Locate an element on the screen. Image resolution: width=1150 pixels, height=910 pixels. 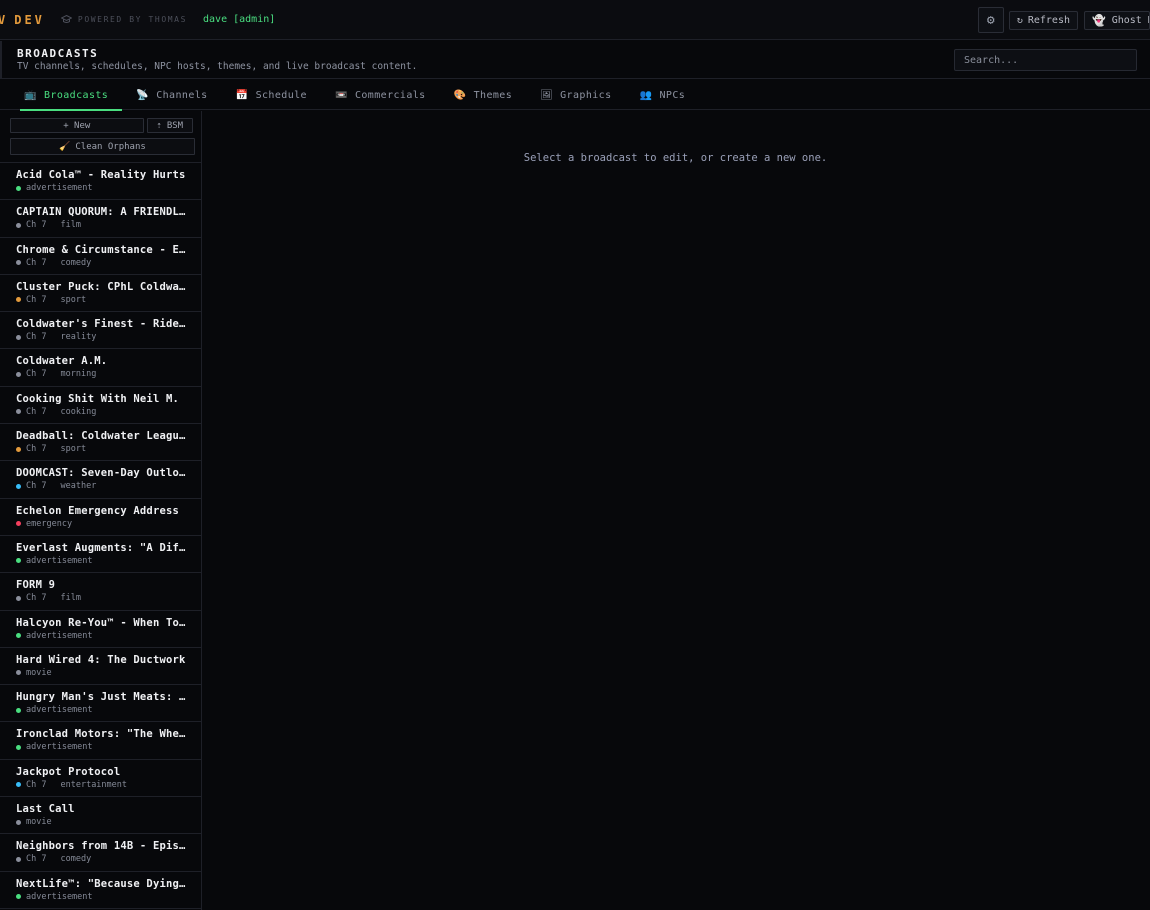
refresh-button: ↻ Refresh is located at coordinates (1043, 20).